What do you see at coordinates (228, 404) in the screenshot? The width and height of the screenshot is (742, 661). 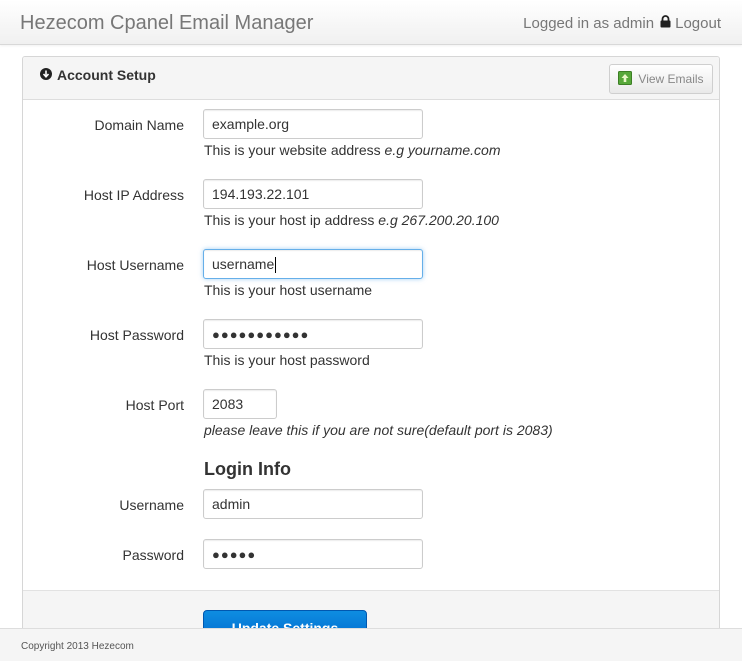 I see `host-port-value: 2083` at bounding box center [228, 404].